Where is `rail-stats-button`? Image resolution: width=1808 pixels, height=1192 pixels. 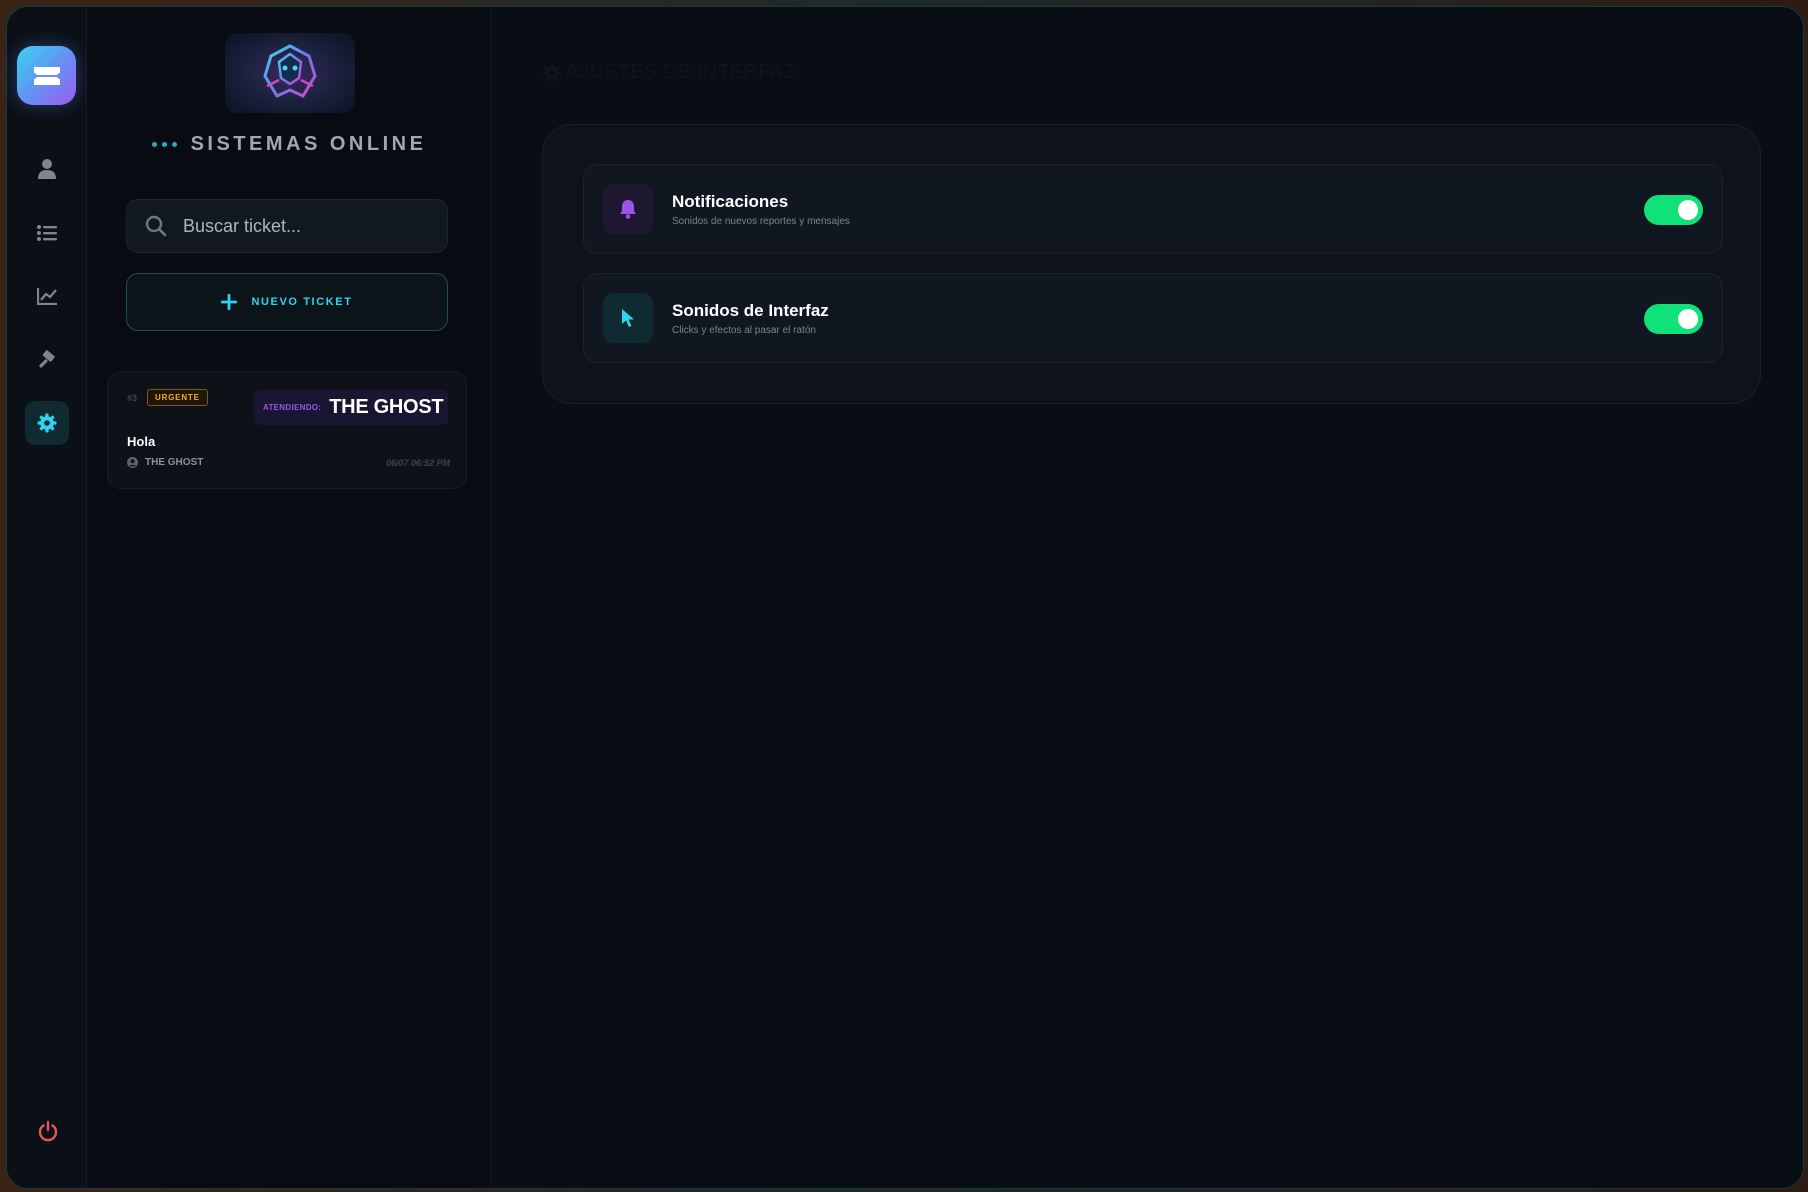 rail-stats-button is located at coordinates (47, 296).